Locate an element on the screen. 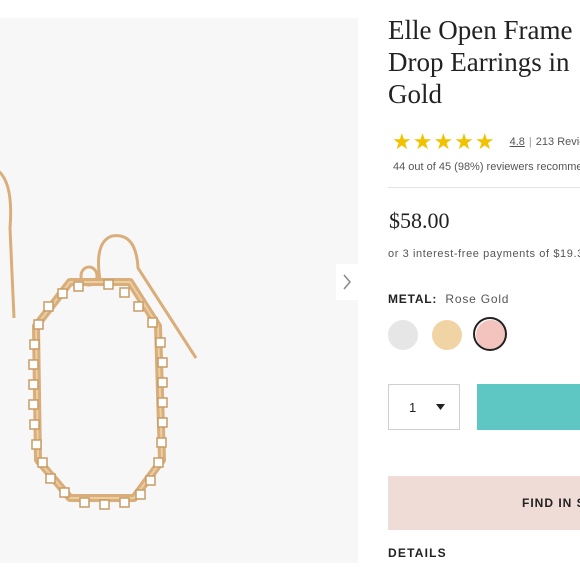 This screenshot has height=580, width=580. chevron-right-icon is located at coordinates (347, 282).